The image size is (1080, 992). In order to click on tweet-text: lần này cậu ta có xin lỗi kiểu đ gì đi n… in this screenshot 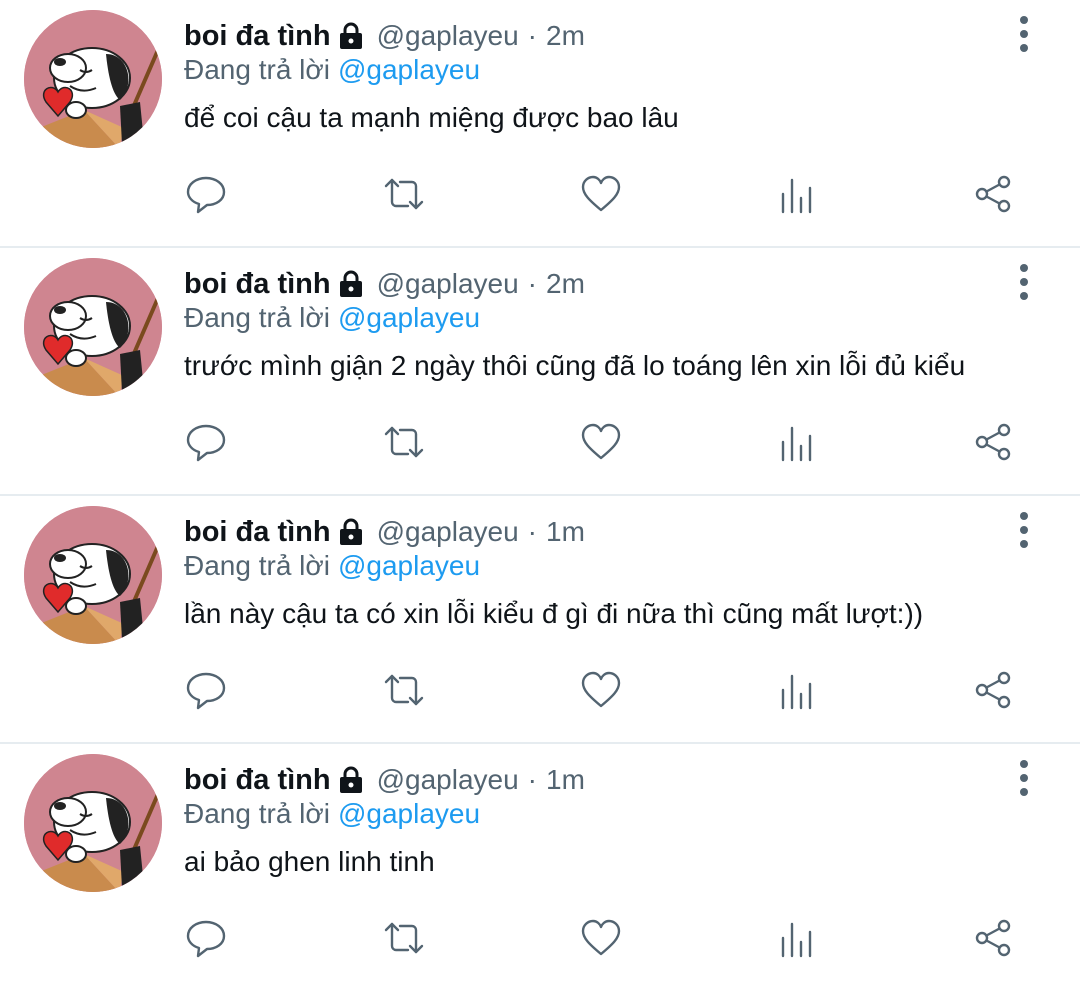, I will do `click(554, 613)`.